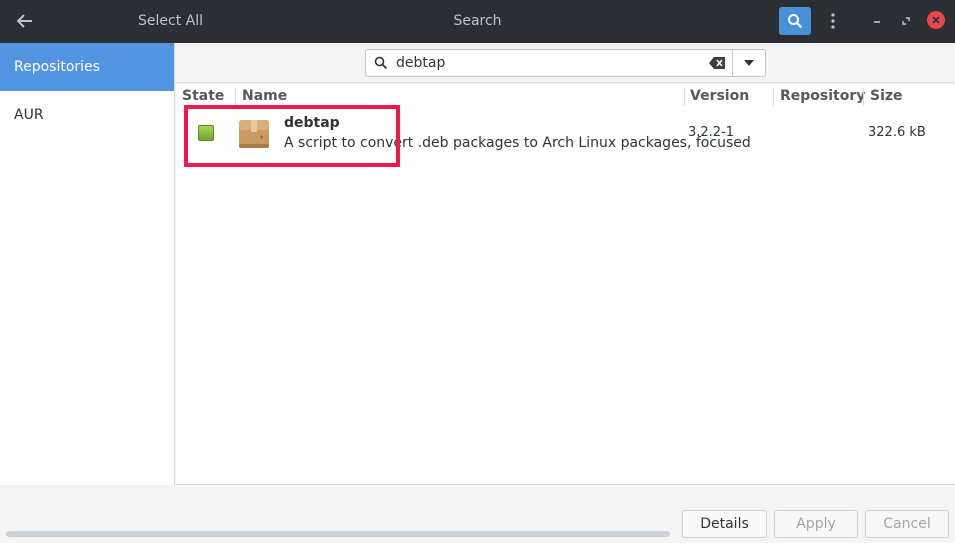  I want to click on minimize-icon, so click(877, 22).